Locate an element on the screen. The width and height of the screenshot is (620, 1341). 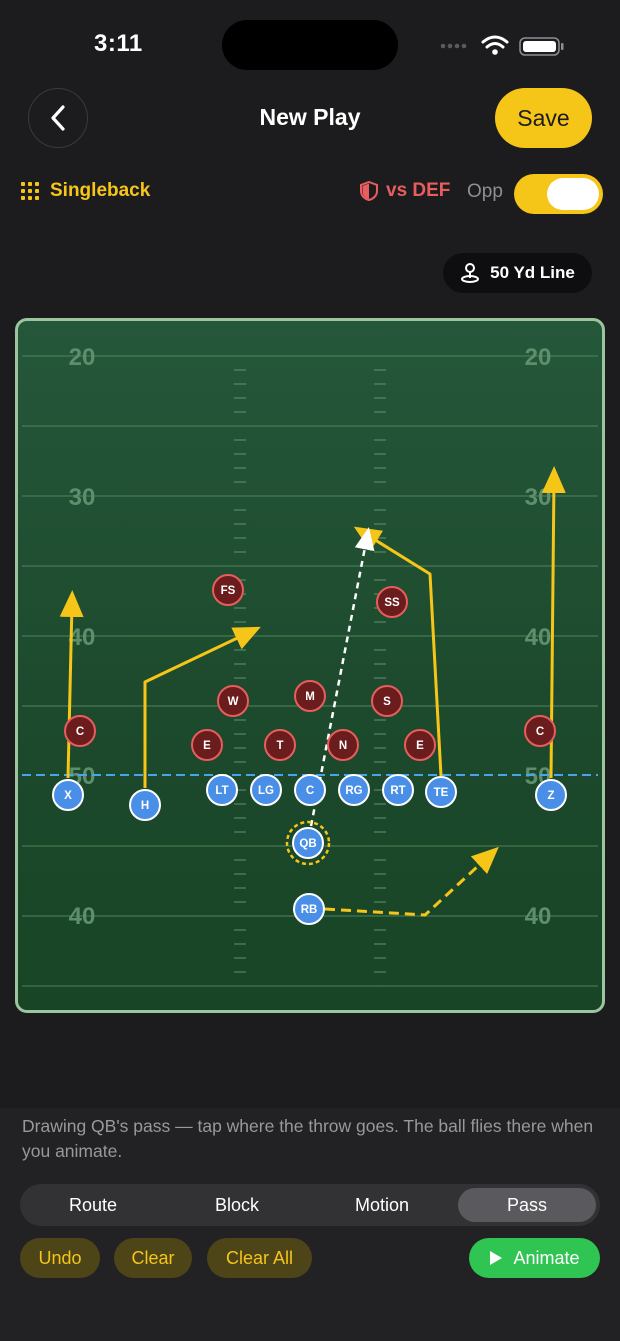
svg-text: RG is located at coordinates (353, 791).